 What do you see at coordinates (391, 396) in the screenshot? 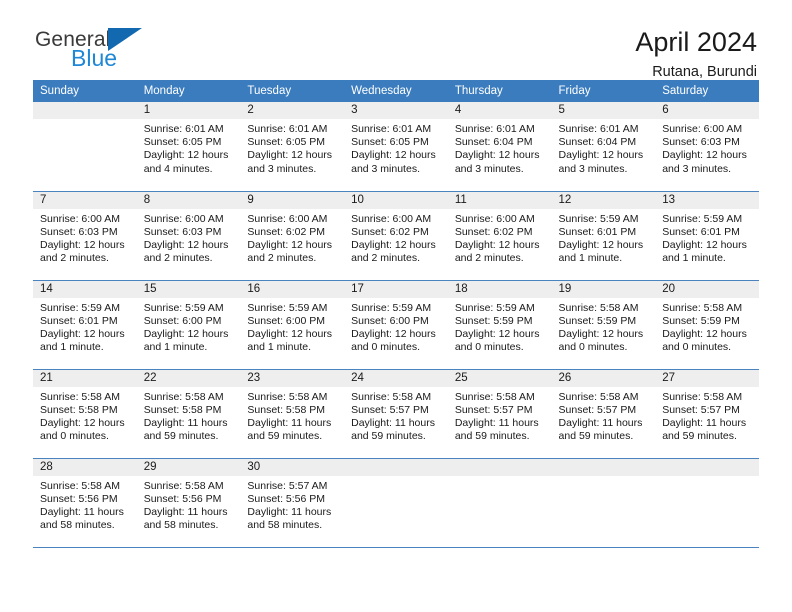
I see `sunrise-text: Sunrise: 5:58 AM` at bounding box center [391, 396].